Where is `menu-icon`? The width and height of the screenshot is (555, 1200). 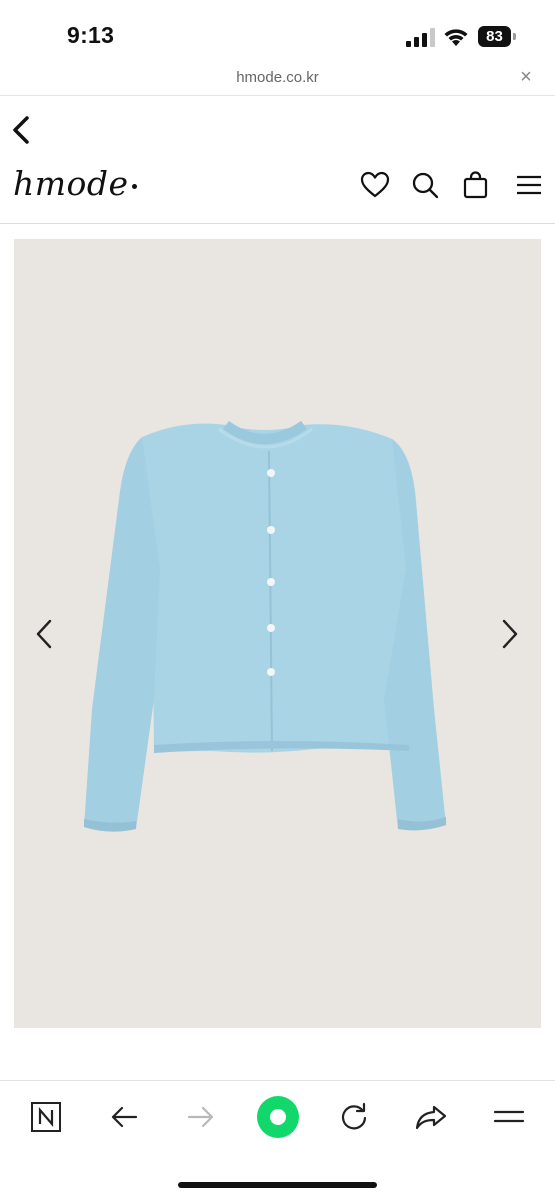
menu-icon is located at coordinates (509, 1116).